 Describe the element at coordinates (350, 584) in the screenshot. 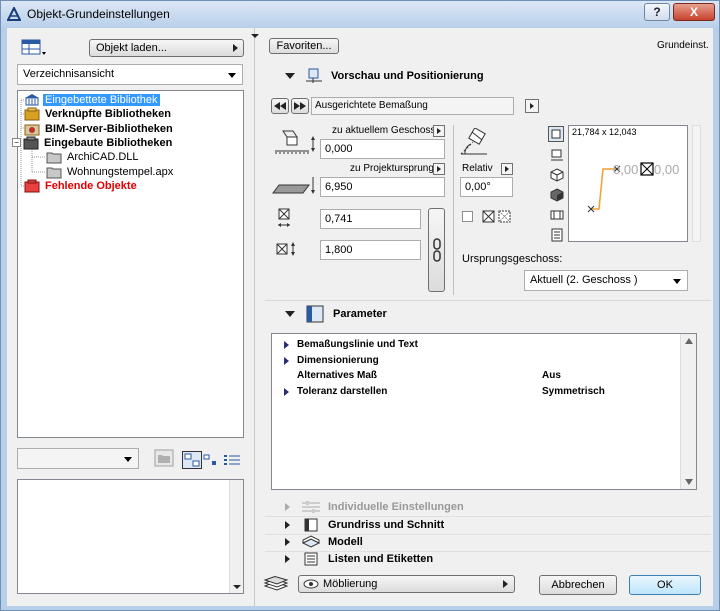

I see `layer-select-label: Möblierung` at that location.